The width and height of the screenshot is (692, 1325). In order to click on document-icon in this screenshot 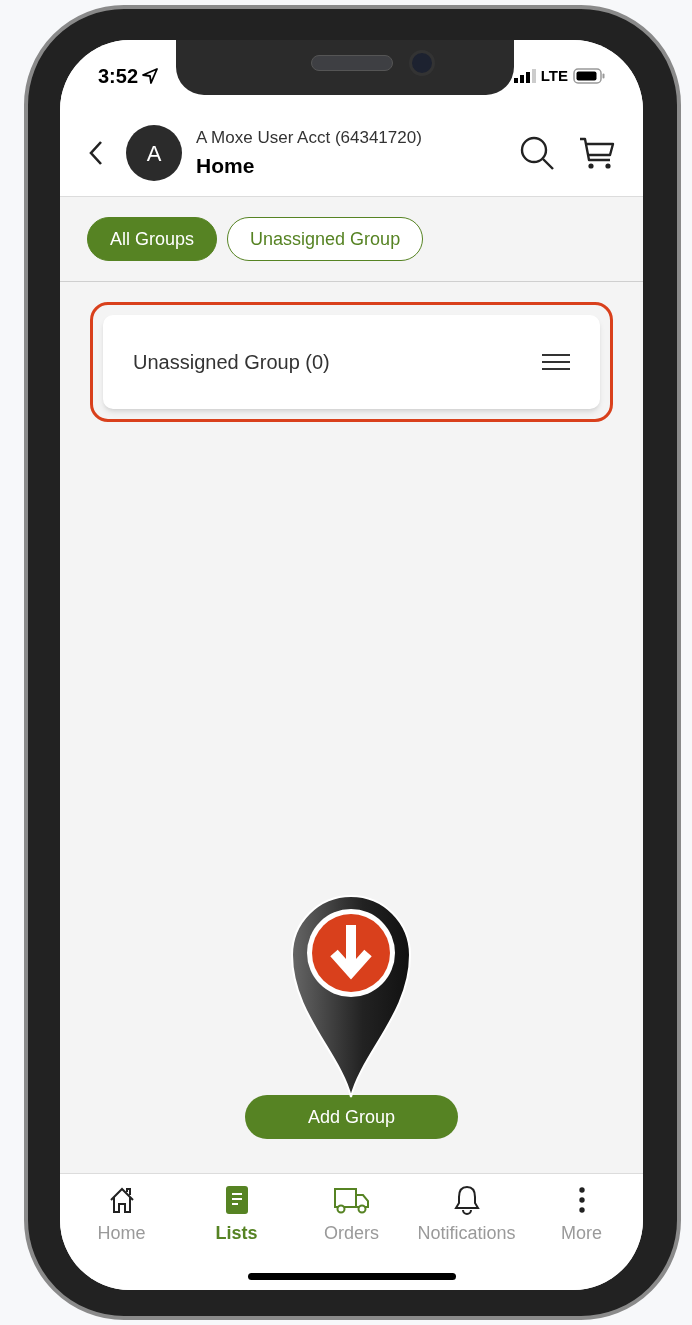, I will do `click(236, 1200)`.